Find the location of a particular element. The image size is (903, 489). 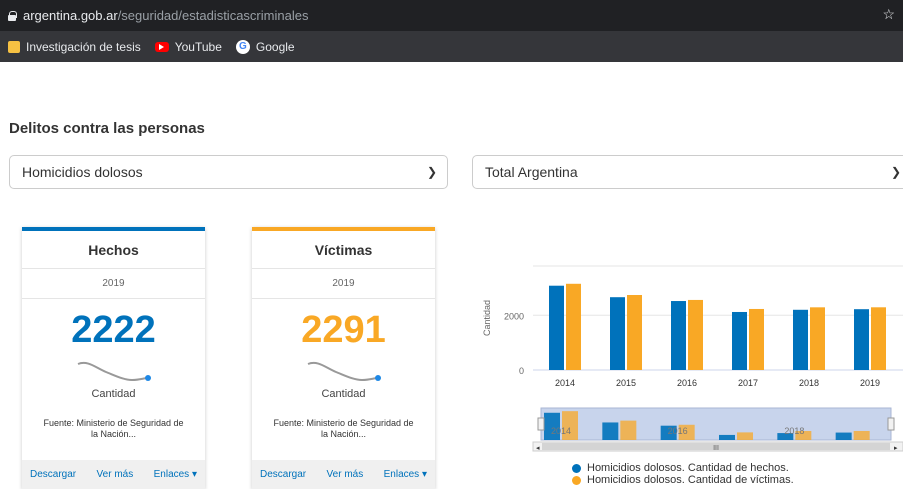

x-tick-label: 2019 is located at coordinates (870, 383).